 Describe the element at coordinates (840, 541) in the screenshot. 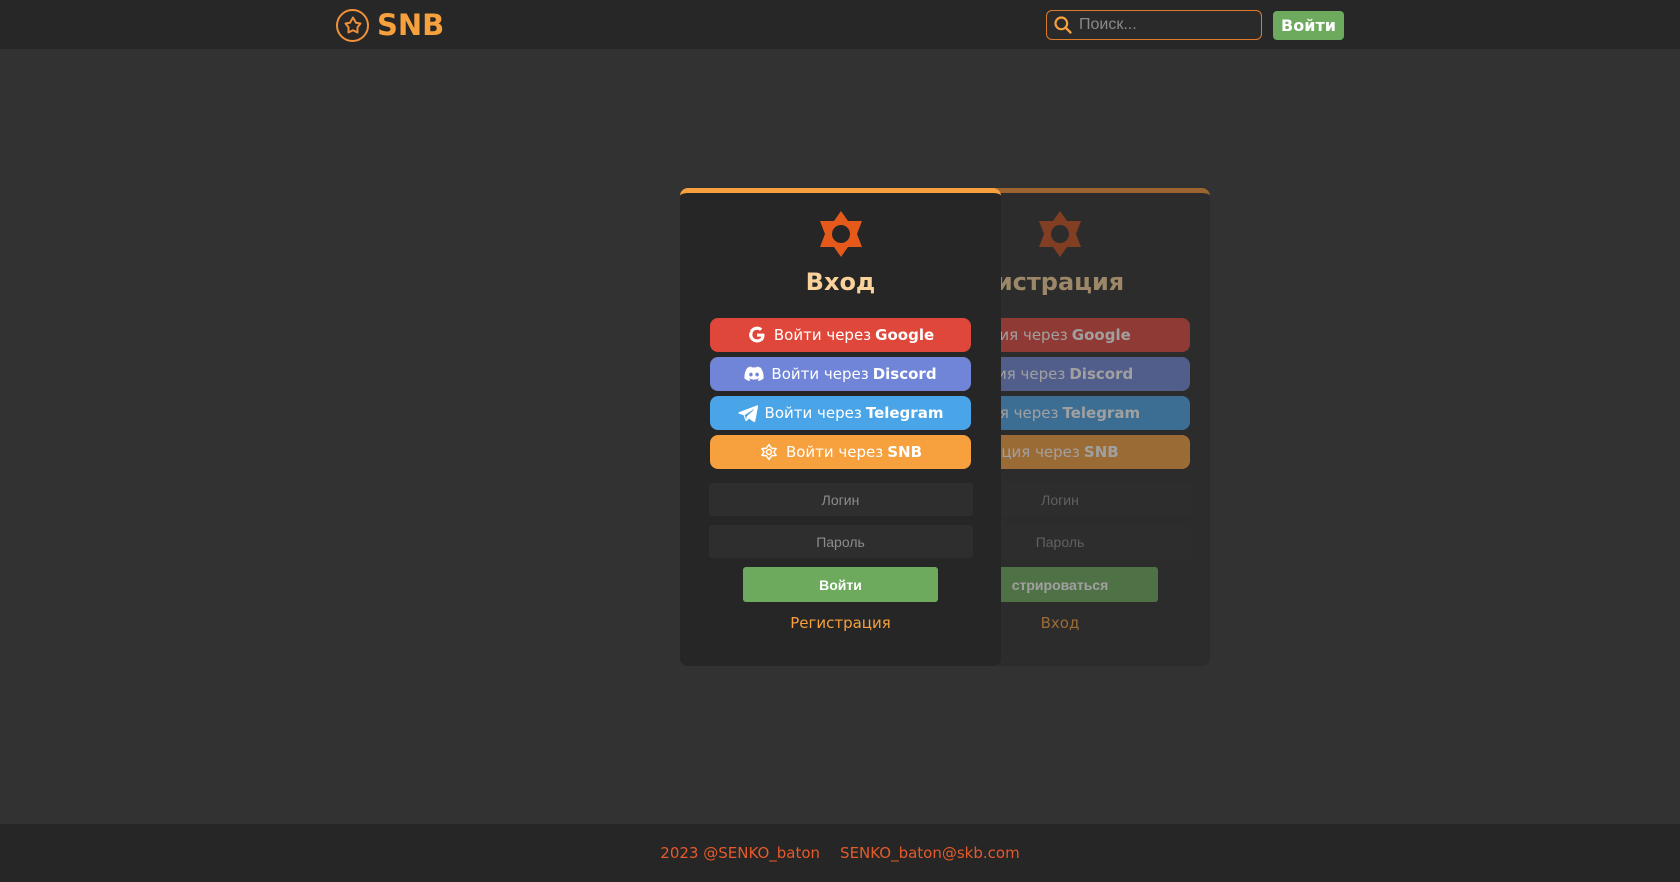

I see `password-field: Пароль` at that location.